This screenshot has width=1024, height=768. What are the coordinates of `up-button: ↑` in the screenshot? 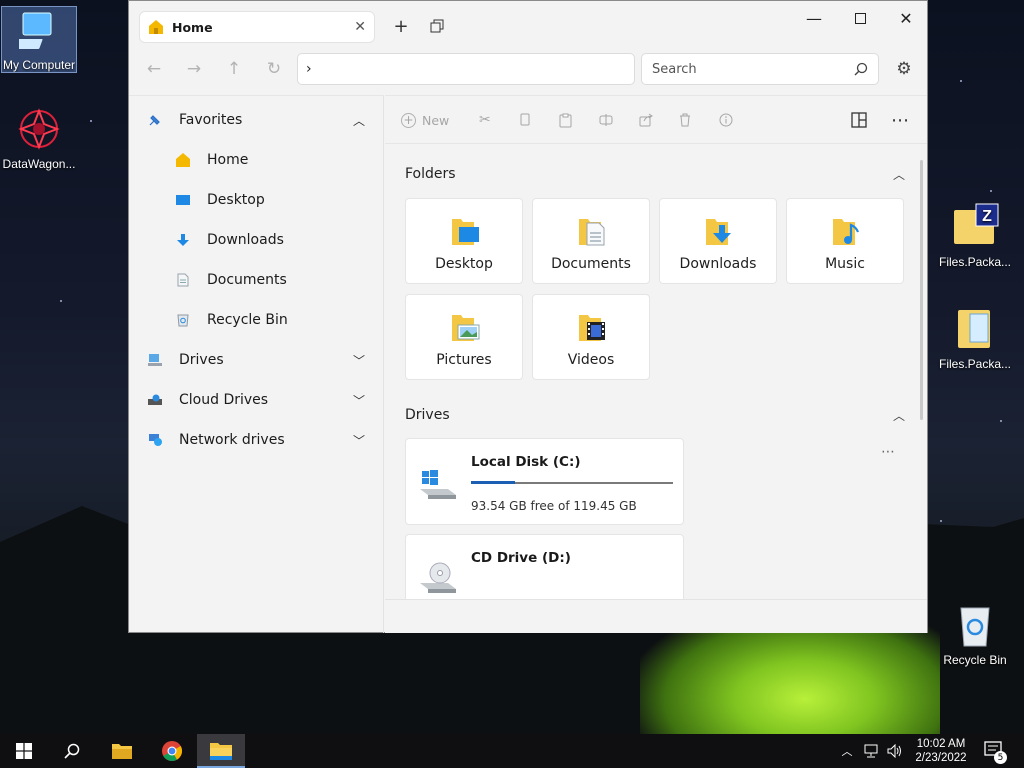 It's located at (234, 69).